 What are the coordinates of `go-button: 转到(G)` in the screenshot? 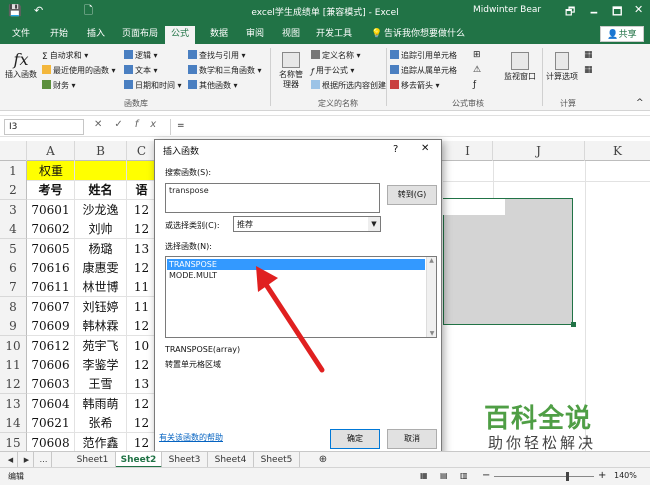 It's located at (412, 195).